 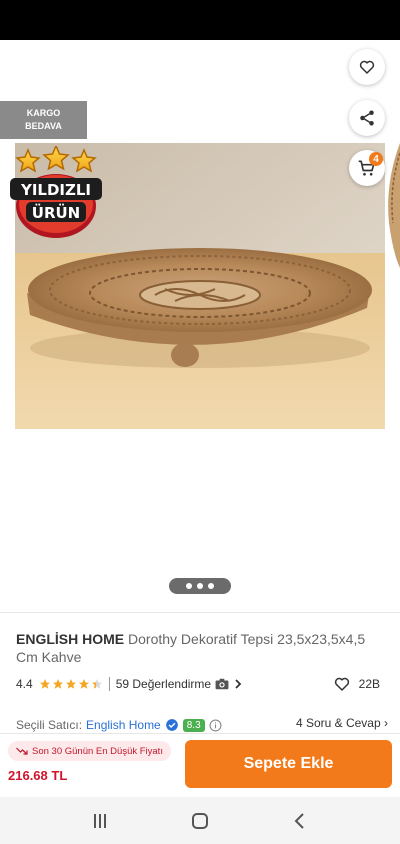 I want to click on chevron-right-icon, so click(x=238, y=684).